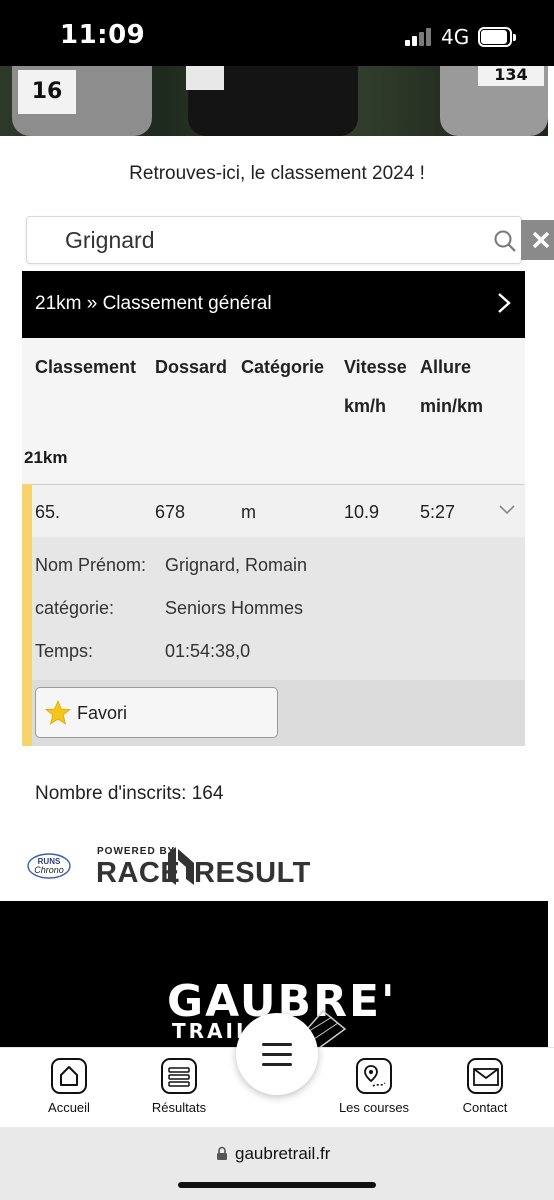 The image size is (554, 1200). Describe the element at coordinates (58, 712) in the screenshot. I see `star-icon` at that location.